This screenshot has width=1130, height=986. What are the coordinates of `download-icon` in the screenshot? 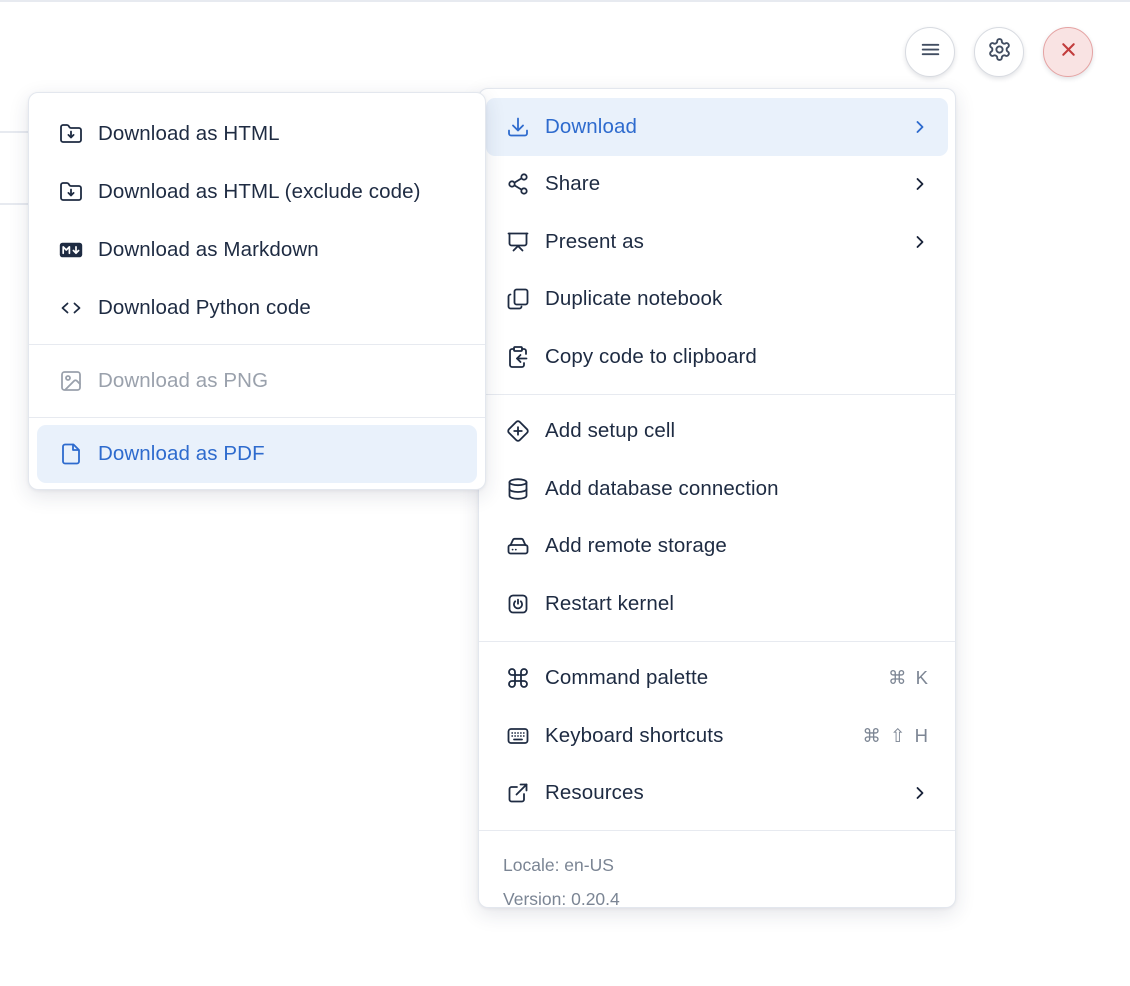 It's located at (518, 127).